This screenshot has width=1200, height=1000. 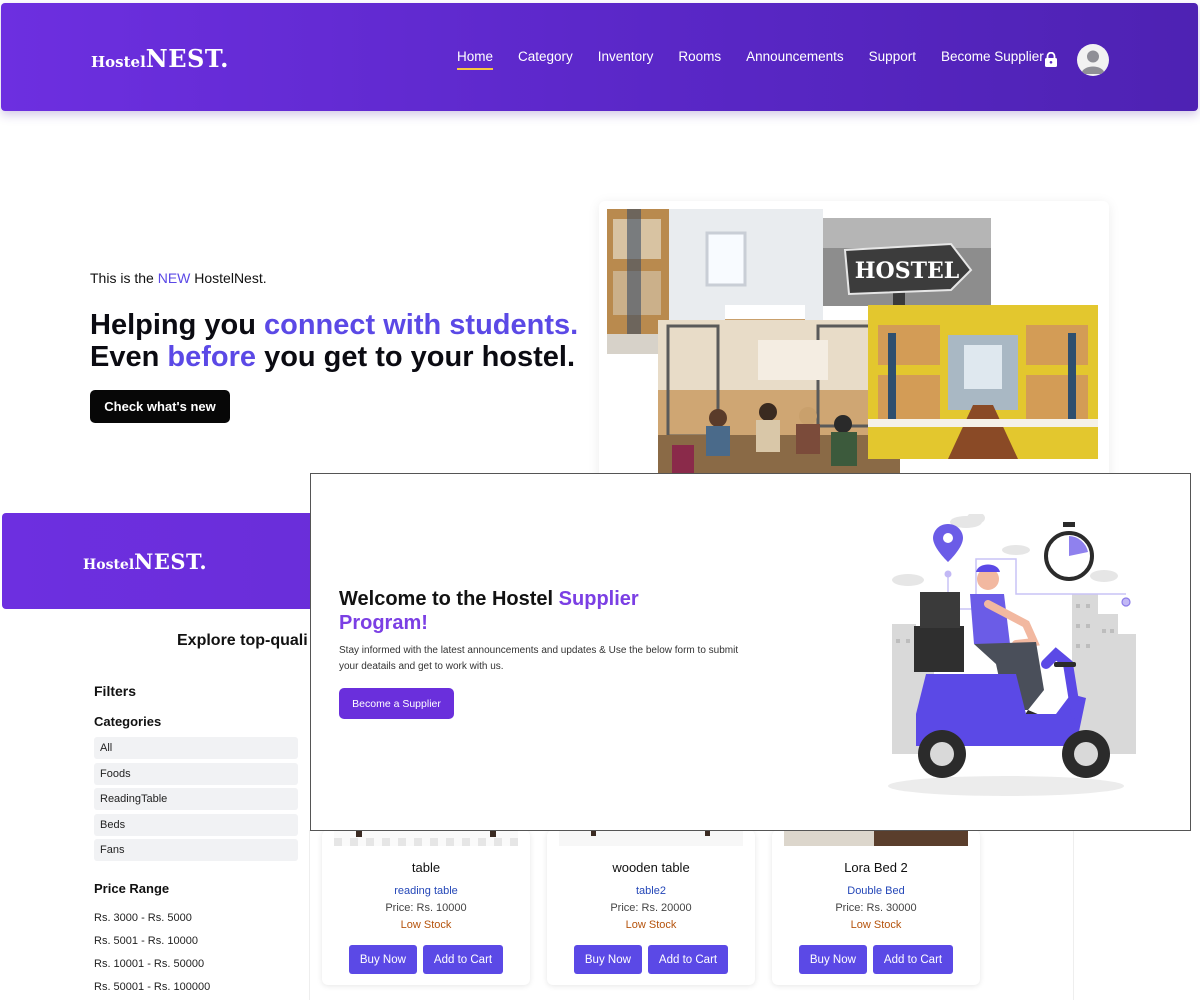 I want to click on nav-link-support: Support, so click(x=892, y=56).